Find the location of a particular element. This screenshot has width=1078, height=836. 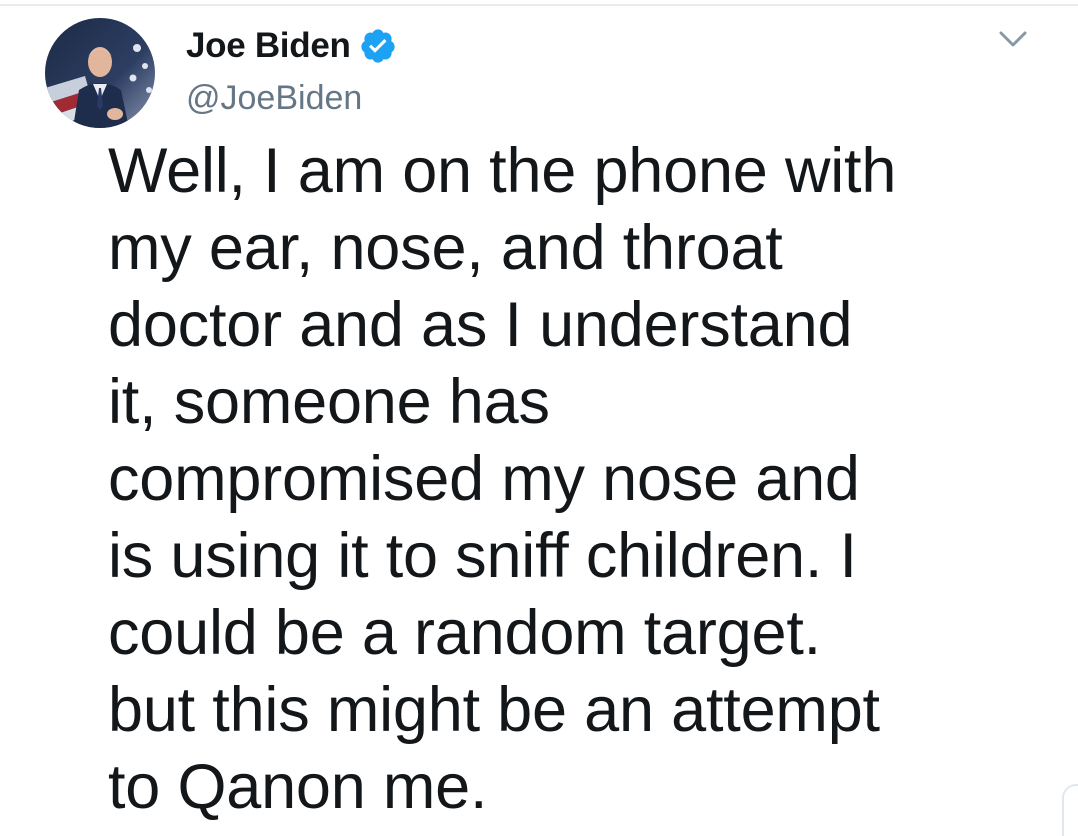

user-handle: @JoeBiden is located at coordinates (274, 98).